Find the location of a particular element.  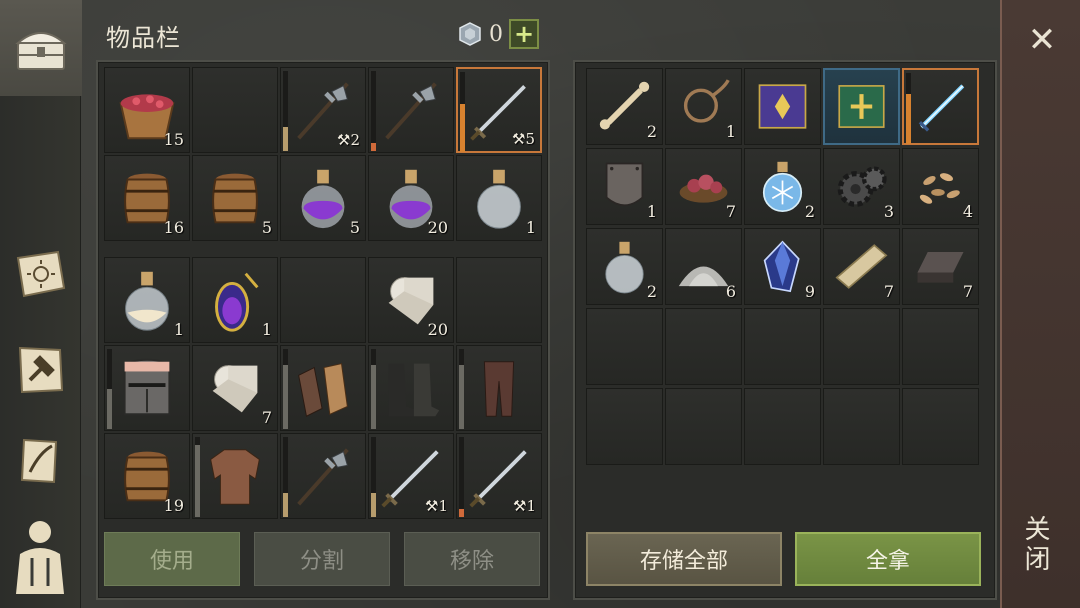

item-quantity: 6 is located at coordinates (730, 291).